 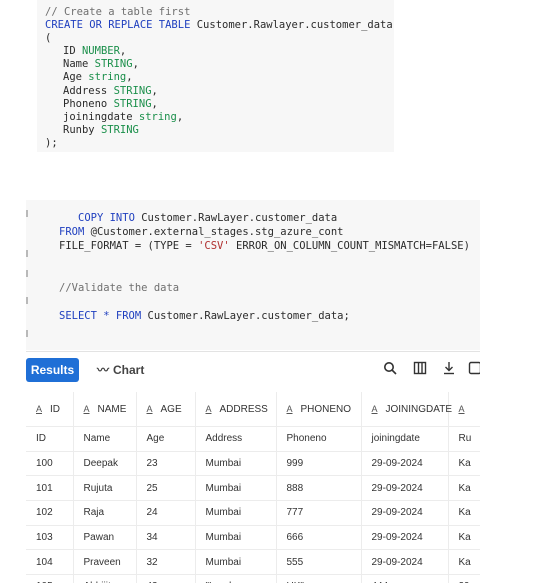 What do you see at coordinates (107, 77) in the screenshot?
I see `sql-column-type: string` at bounding box center [107, 77].